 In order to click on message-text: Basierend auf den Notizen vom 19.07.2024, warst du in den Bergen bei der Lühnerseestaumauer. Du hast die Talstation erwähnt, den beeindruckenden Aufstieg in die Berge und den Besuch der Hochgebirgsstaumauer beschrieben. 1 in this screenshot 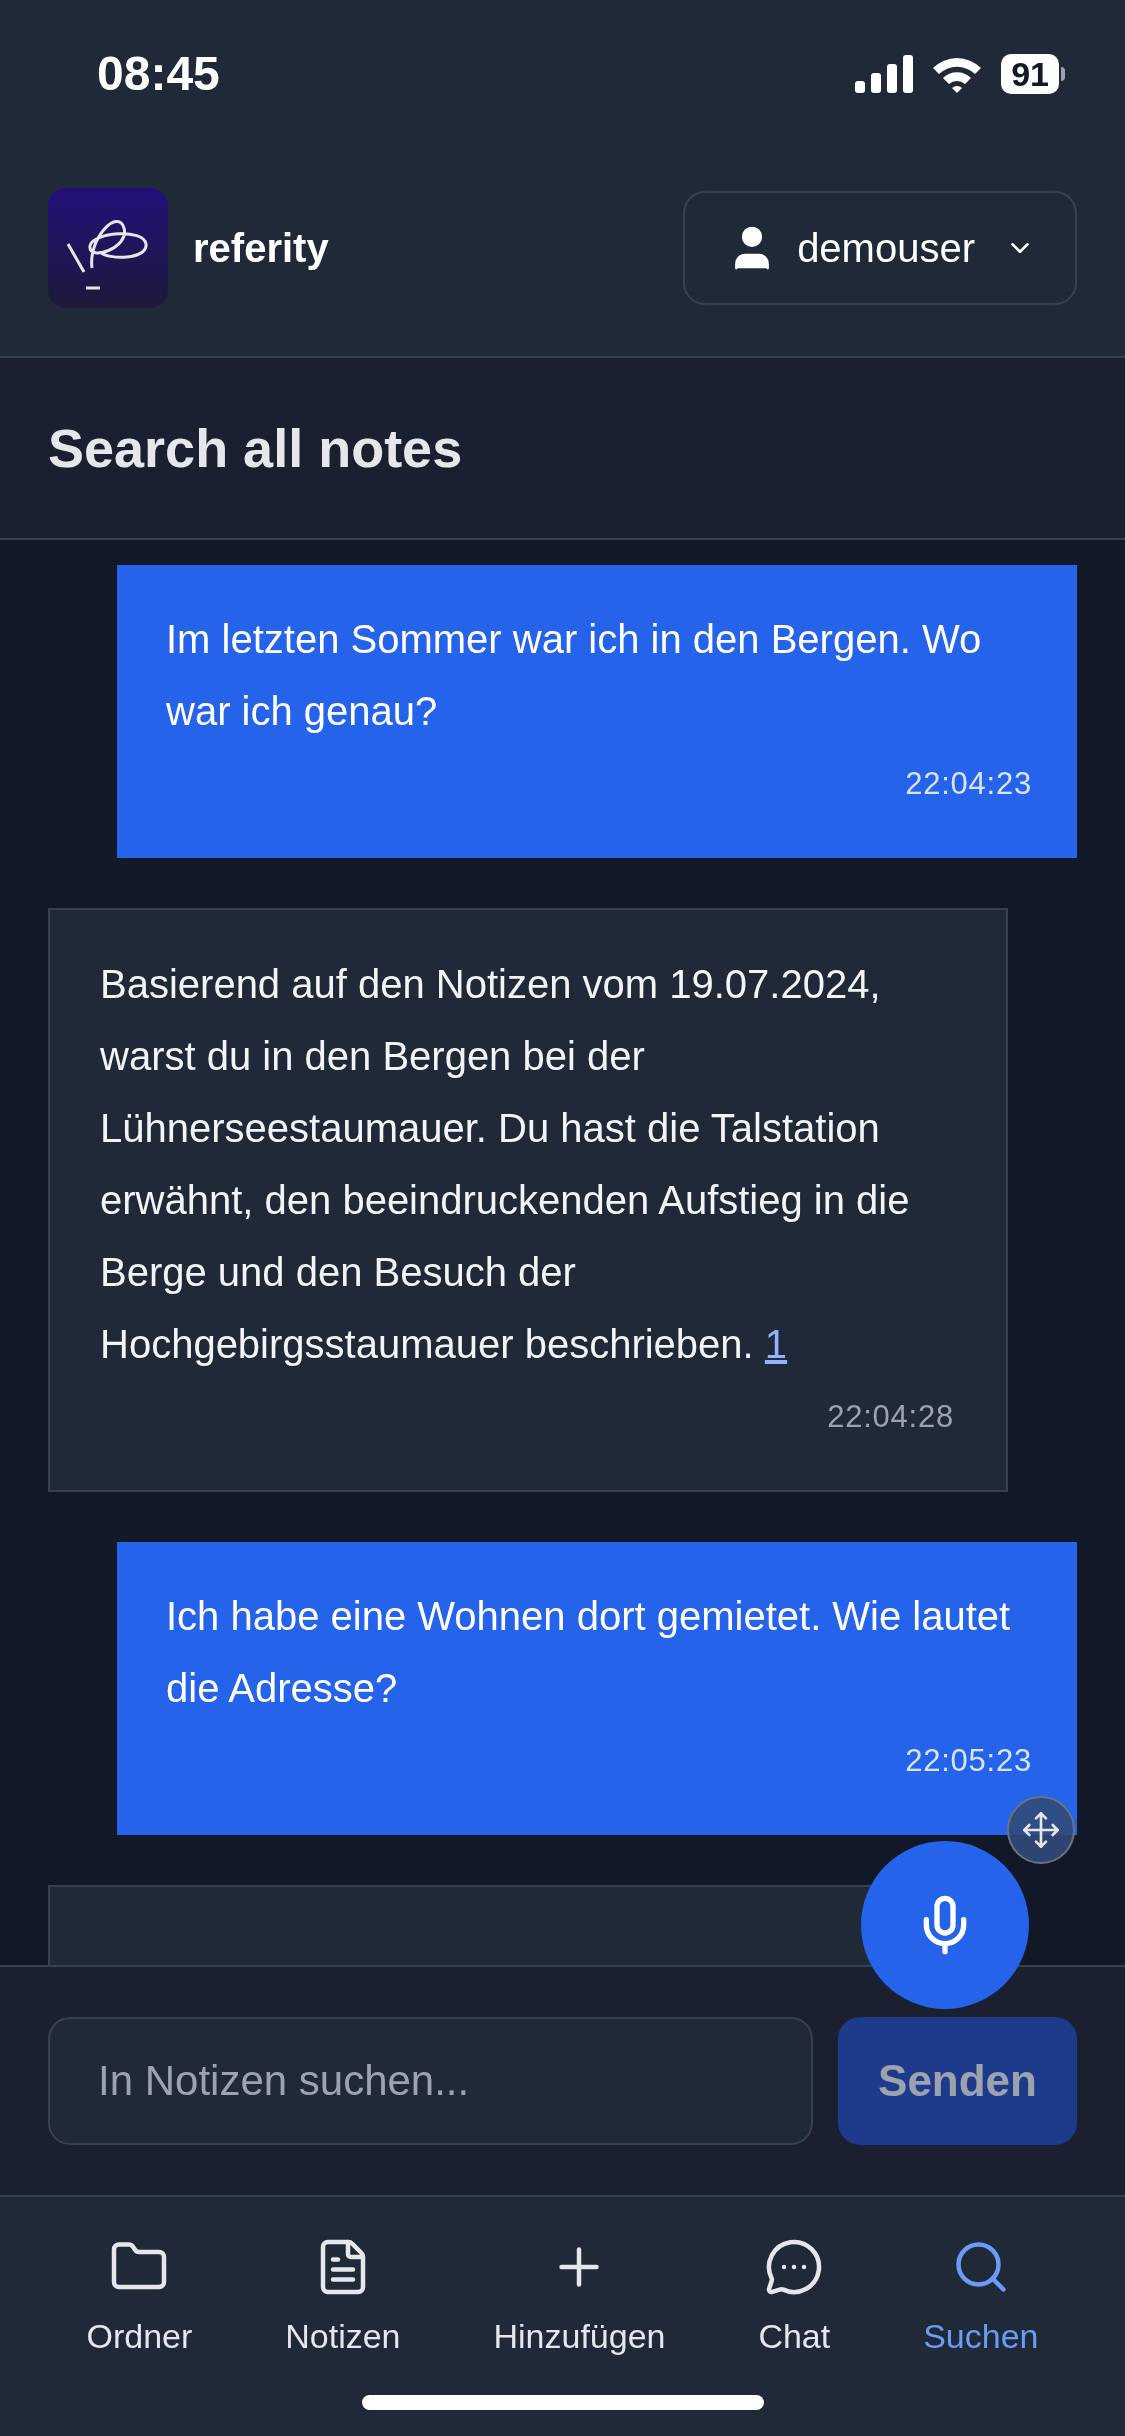, I will do `click(505, 1164)`.